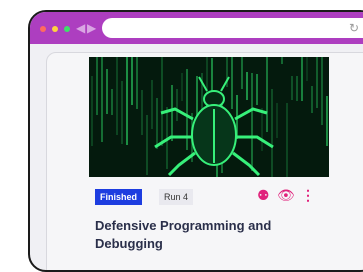  What do you see at coordinates (263, 195) in the screenshot?
I see `pin-icon: ⚉` at bounding box center [263, 195].